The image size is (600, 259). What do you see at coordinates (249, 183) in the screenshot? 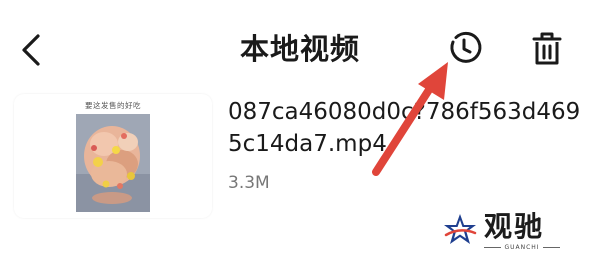
I see `video-file-size: 3.3M` at bounding box center [249, 183].